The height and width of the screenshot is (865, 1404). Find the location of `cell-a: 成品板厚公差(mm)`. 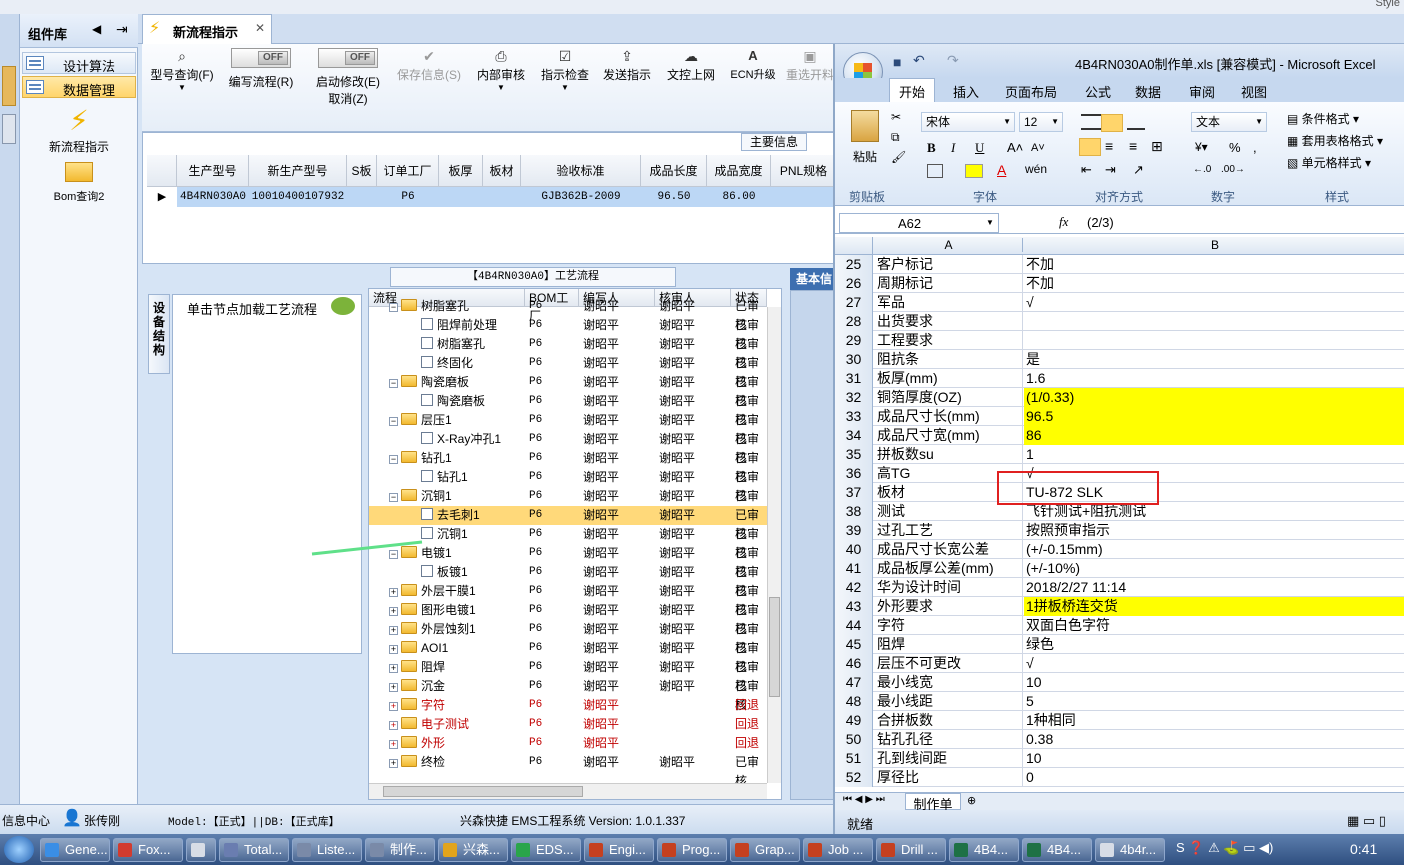

cell-a: 成品板厚公差(mm) is located at coordinates (949, 568).